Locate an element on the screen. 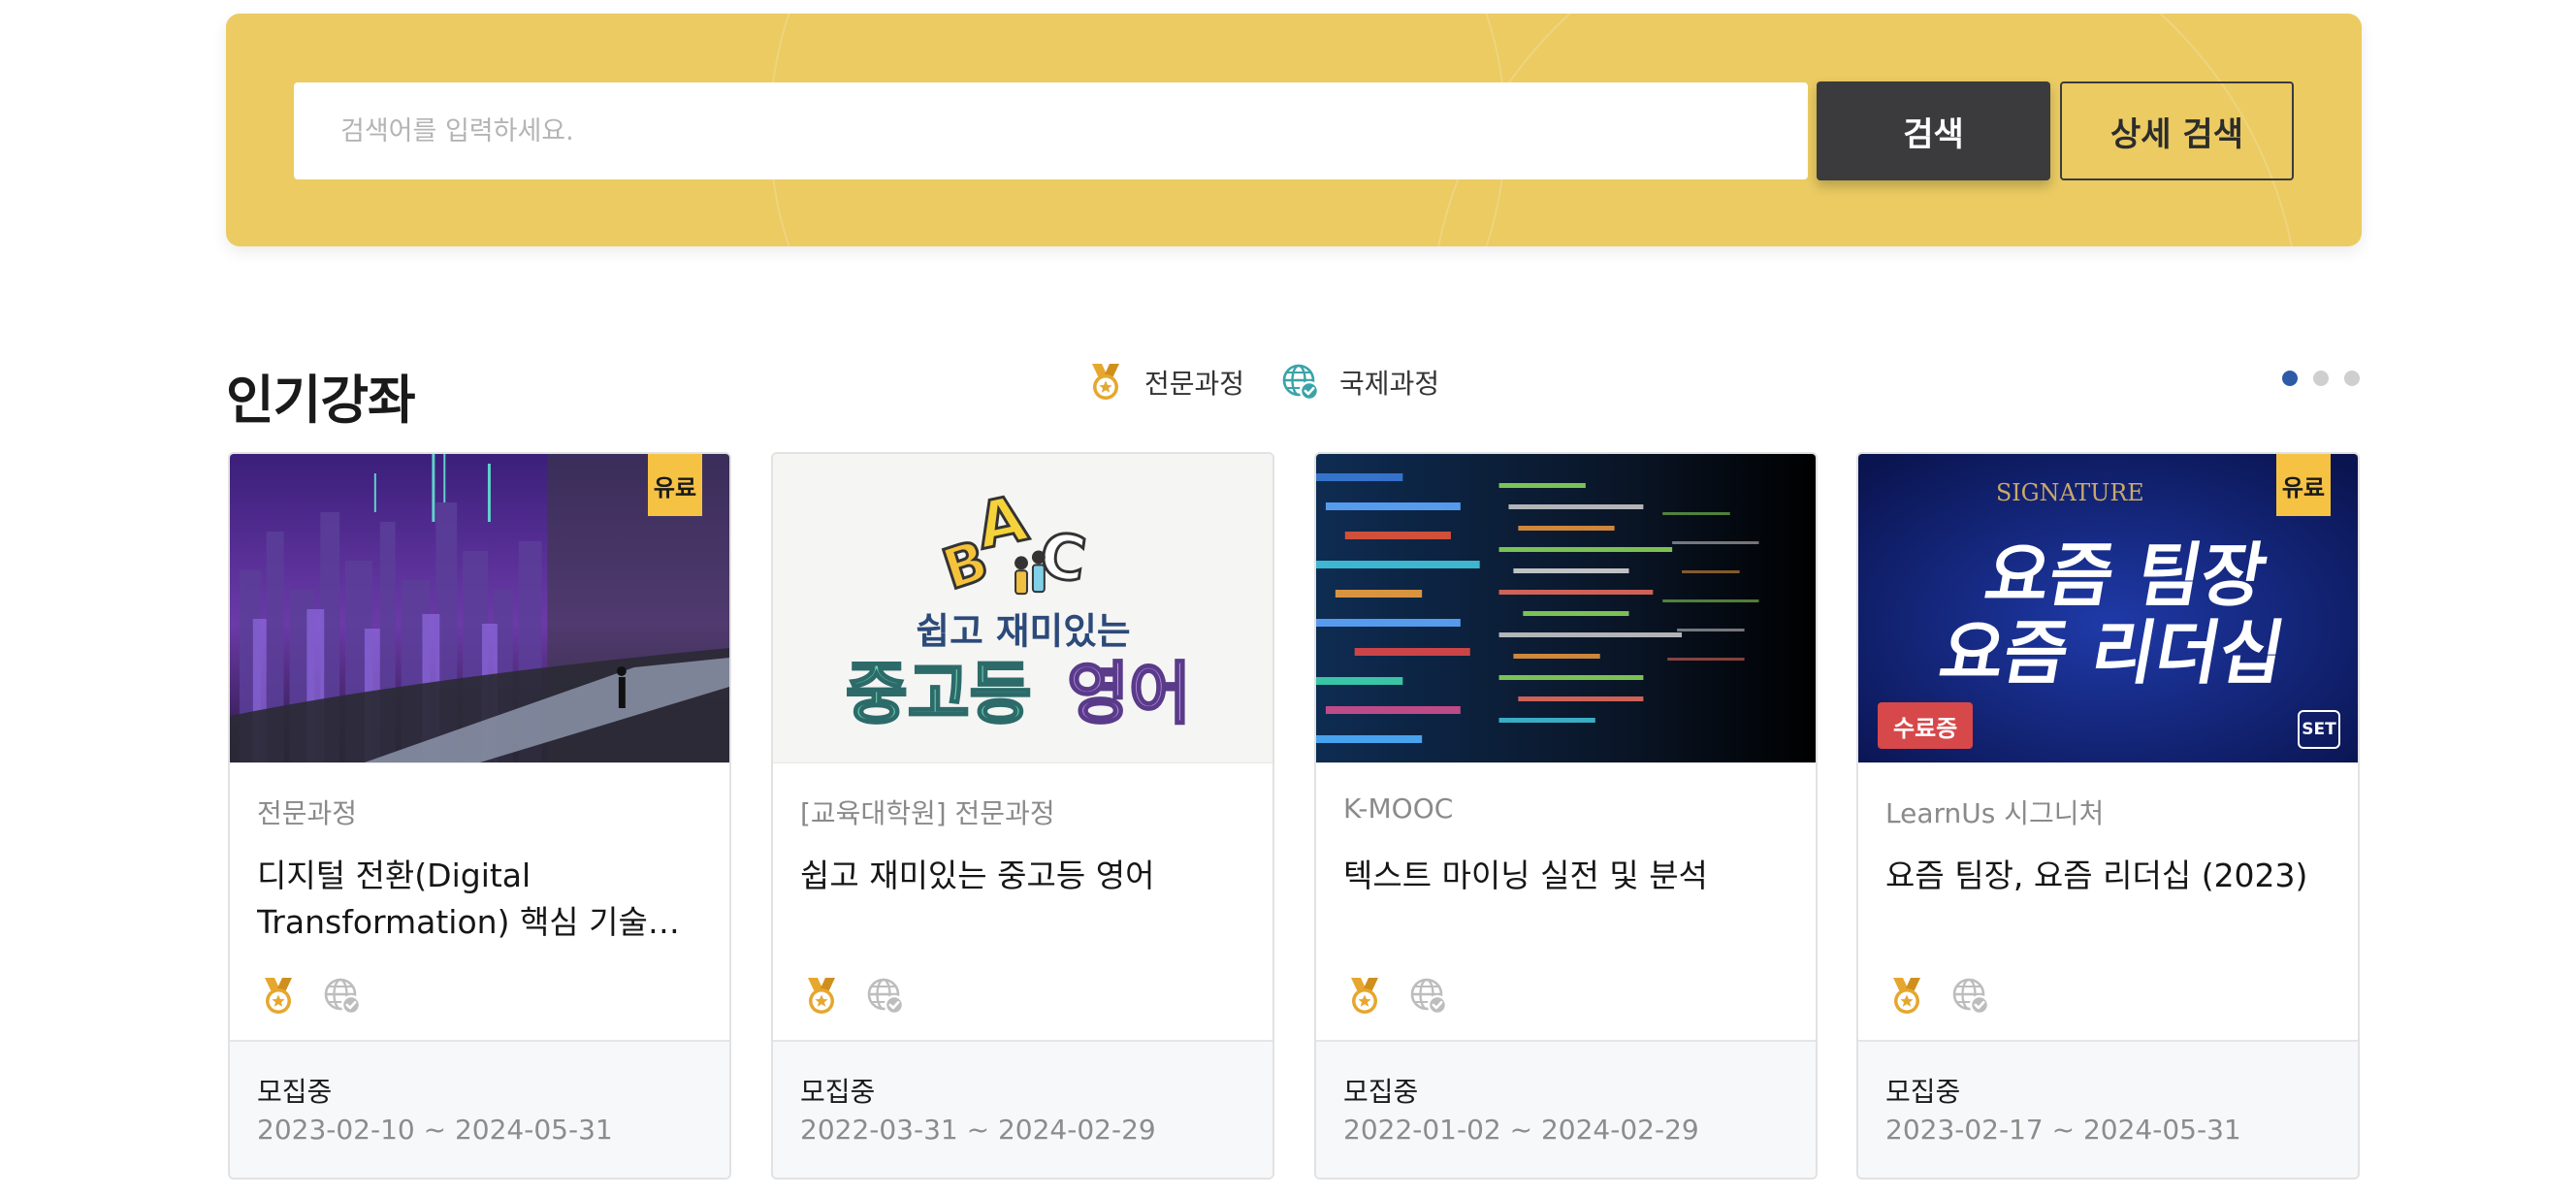 The width and height of the screenshot is (2576, 1197). course-thumbnail: 유료 is located at coordinates (479, 608).